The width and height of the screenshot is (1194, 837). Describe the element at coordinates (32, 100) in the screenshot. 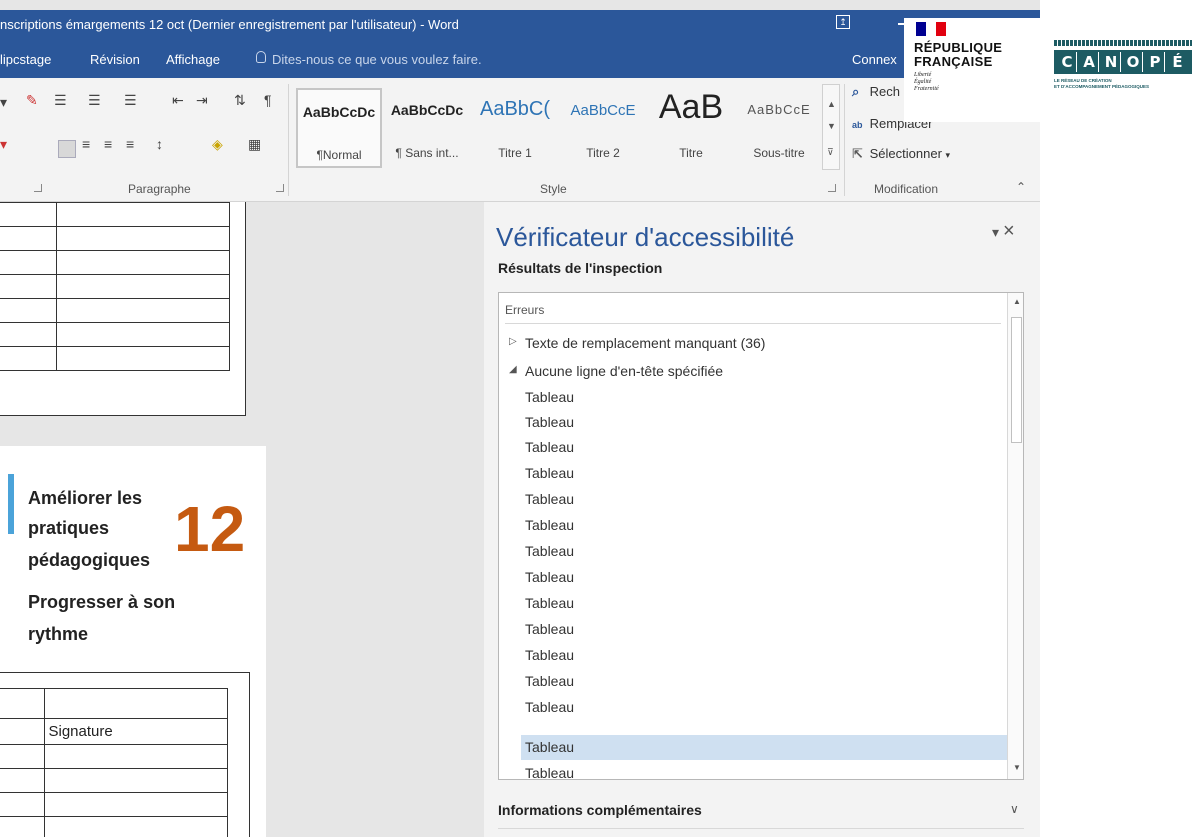

I see `highlight-icon: ✎` at that location.